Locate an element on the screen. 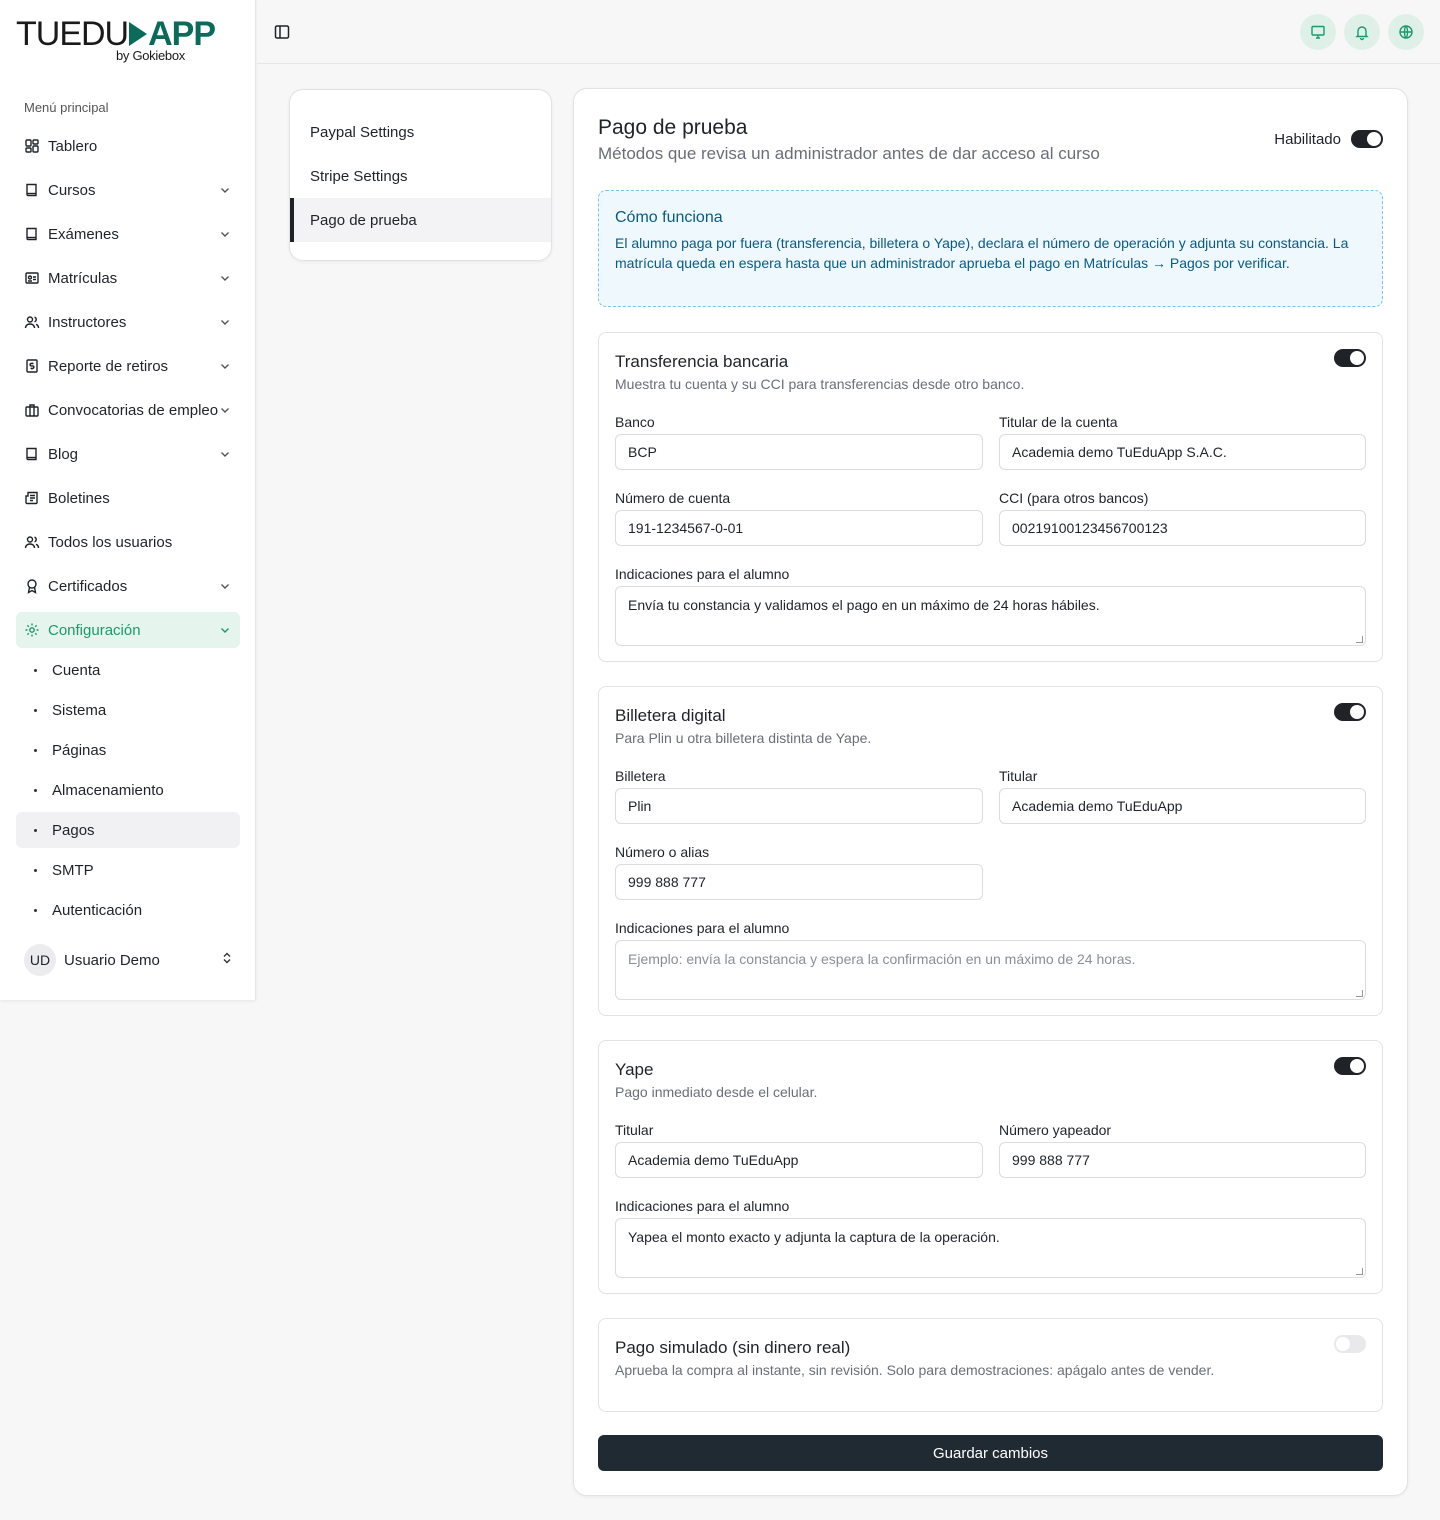  newspaper-icon is located at coordinates (32, 498).